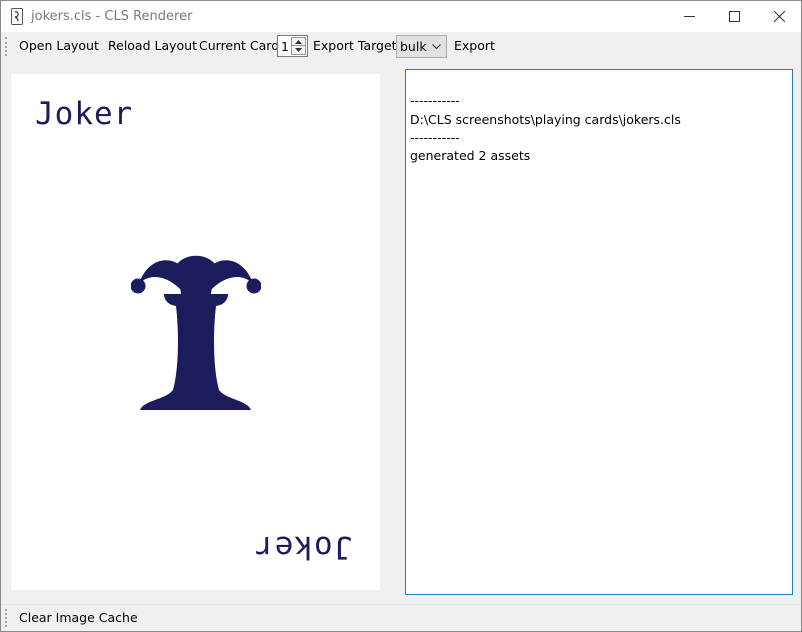  What do you see at coordinates (239, 45) in the screenshot?
I see `current-card-label: Current Card` at bounding box center [239, 45].